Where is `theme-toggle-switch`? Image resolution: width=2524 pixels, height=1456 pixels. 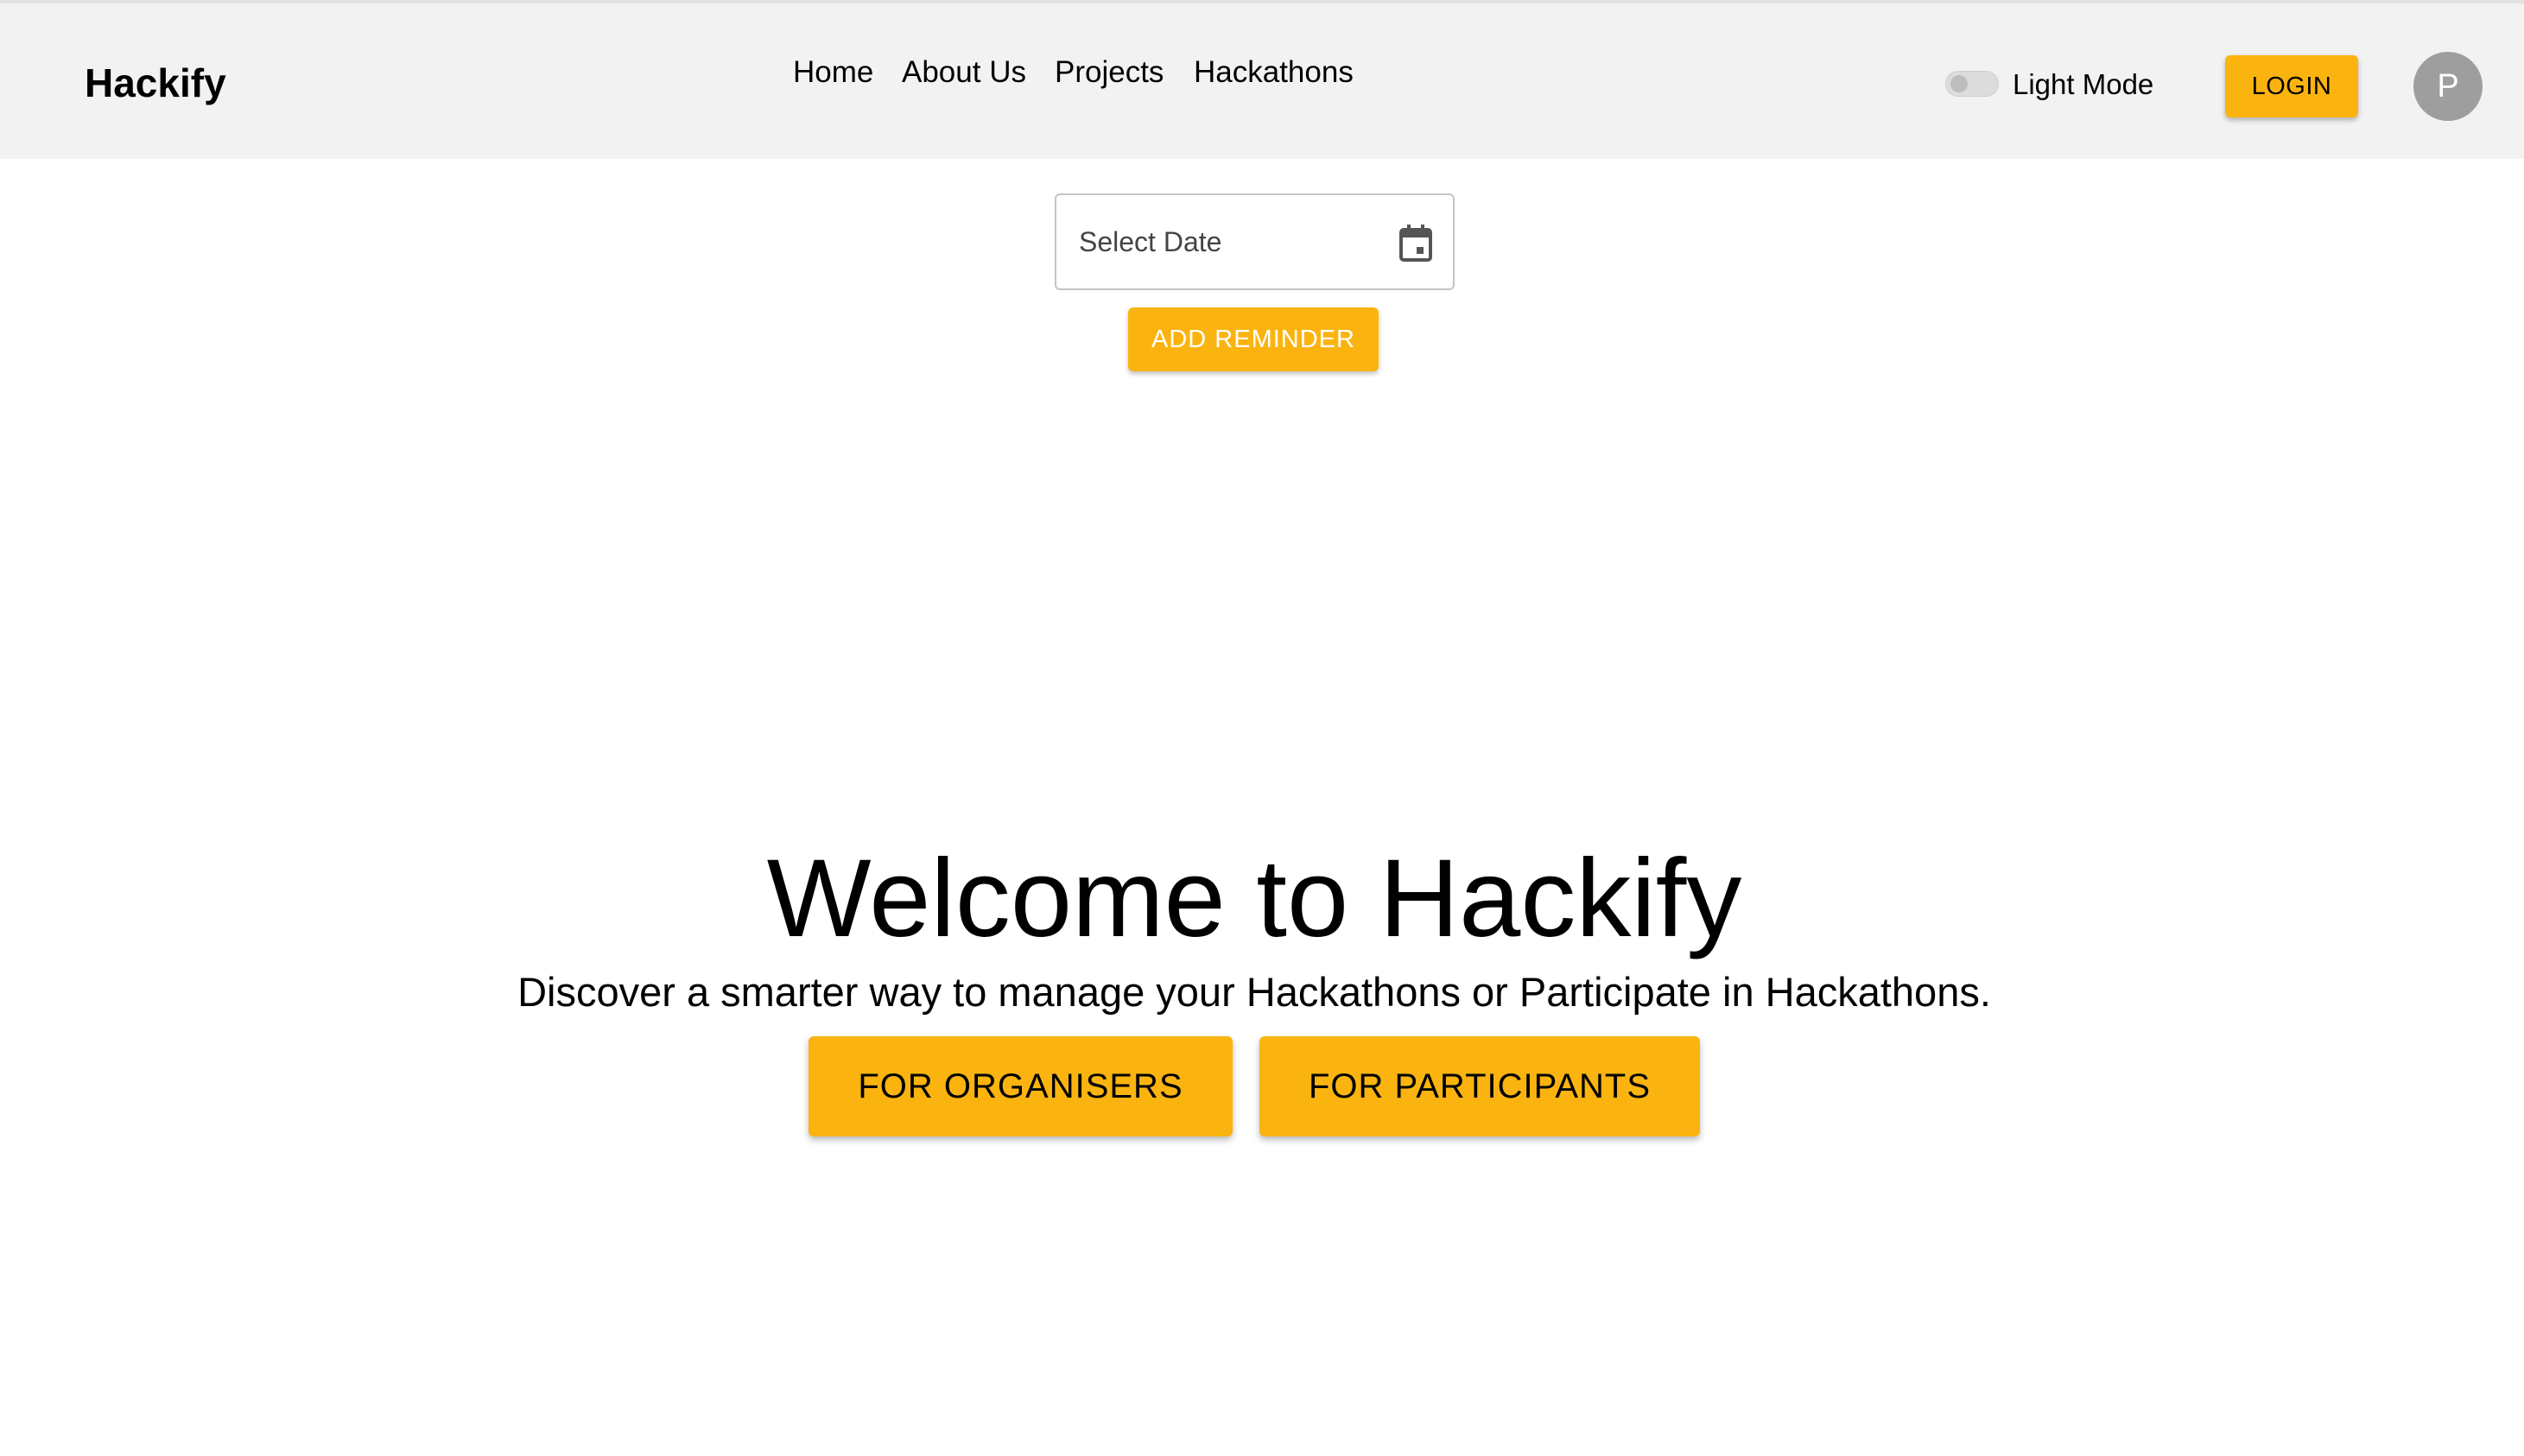 theme-toggle-switch is located at coordinates (1972, 84).